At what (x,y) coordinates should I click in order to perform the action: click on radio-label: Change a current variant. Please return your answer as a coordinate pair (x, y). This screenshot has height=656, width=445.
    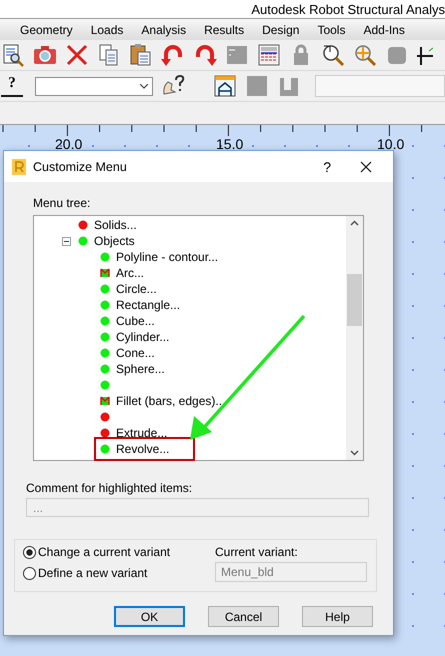
    Looking at the image, I should click on (104, 552).